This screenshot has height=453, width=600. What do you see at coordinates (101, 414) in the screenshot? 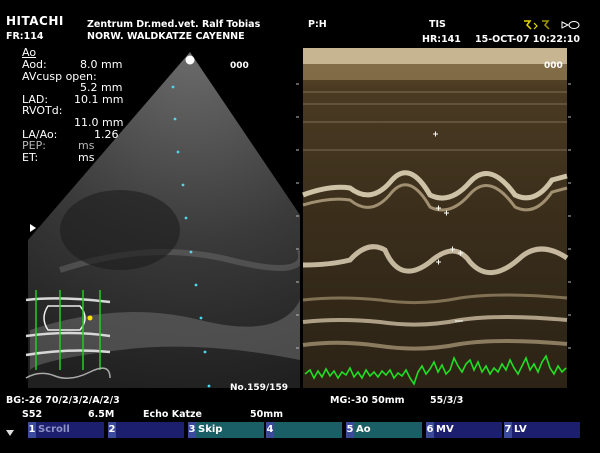
I see `probe-frequency: 6.5M` at bounding box center [101, 414].